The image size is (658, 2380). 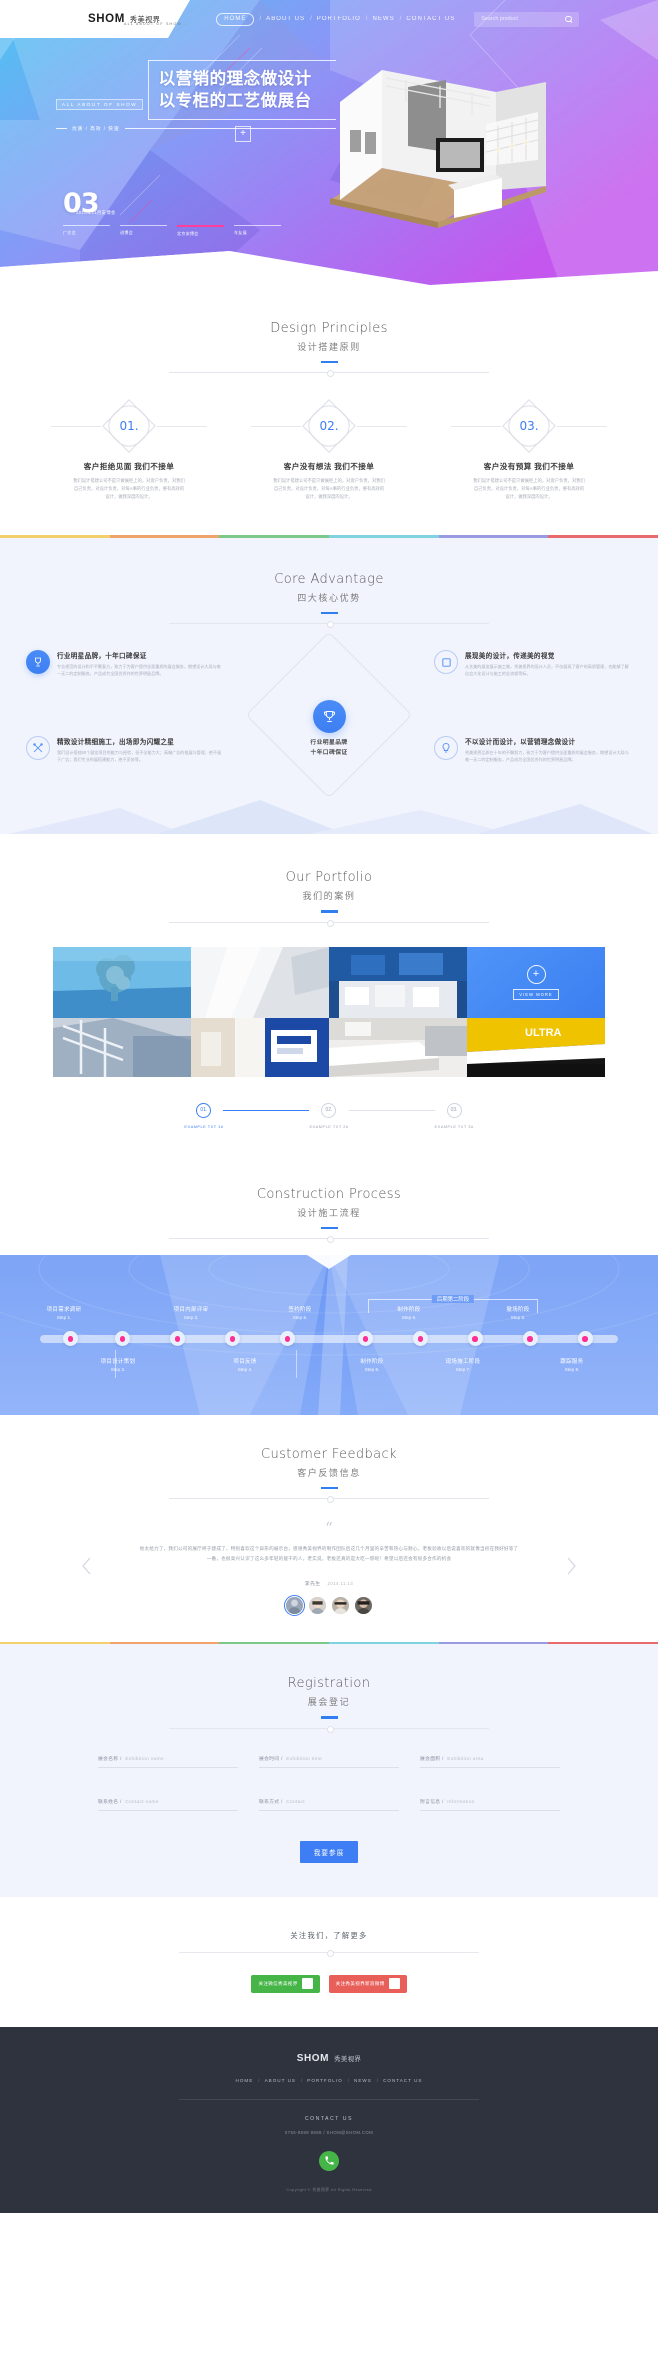 I want to click on footer-nav-news: NEWS, so click(x=363, y=2080).